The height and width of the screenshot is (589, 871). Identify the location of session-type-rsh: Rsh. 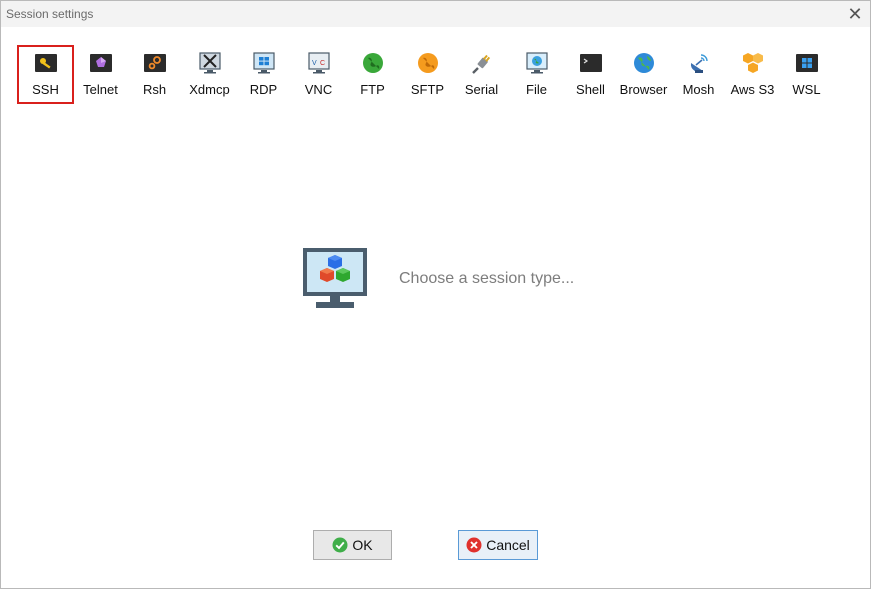
(154, 74).